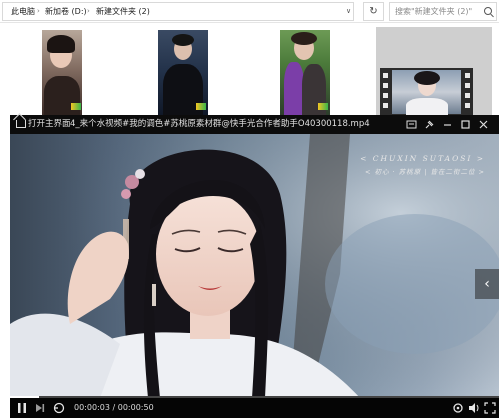  Describe the element at coordinates (422, 158) in the screenshot. I see `watermark-line-1: < CHUXIN SUTAOSI >` at that location.